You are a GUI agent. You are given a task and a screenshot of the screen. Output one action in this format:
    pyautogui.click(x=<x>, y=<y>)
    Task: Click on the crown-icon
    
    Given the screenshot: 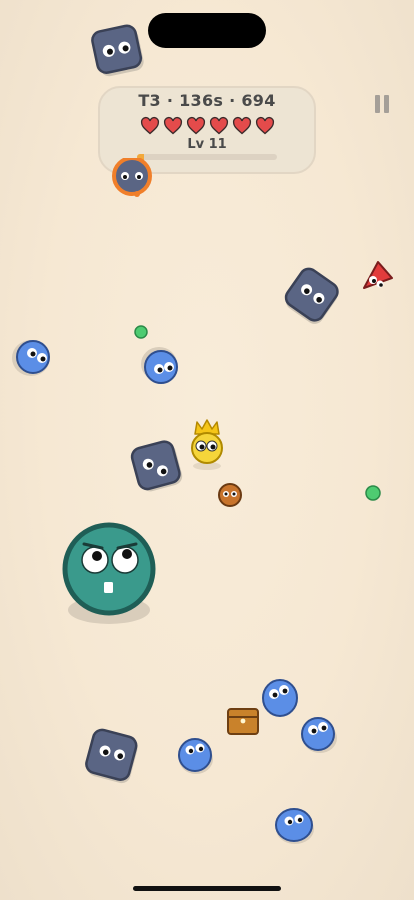 What is the action you would take?
    pyautogui.click(x=207, y=427)
    